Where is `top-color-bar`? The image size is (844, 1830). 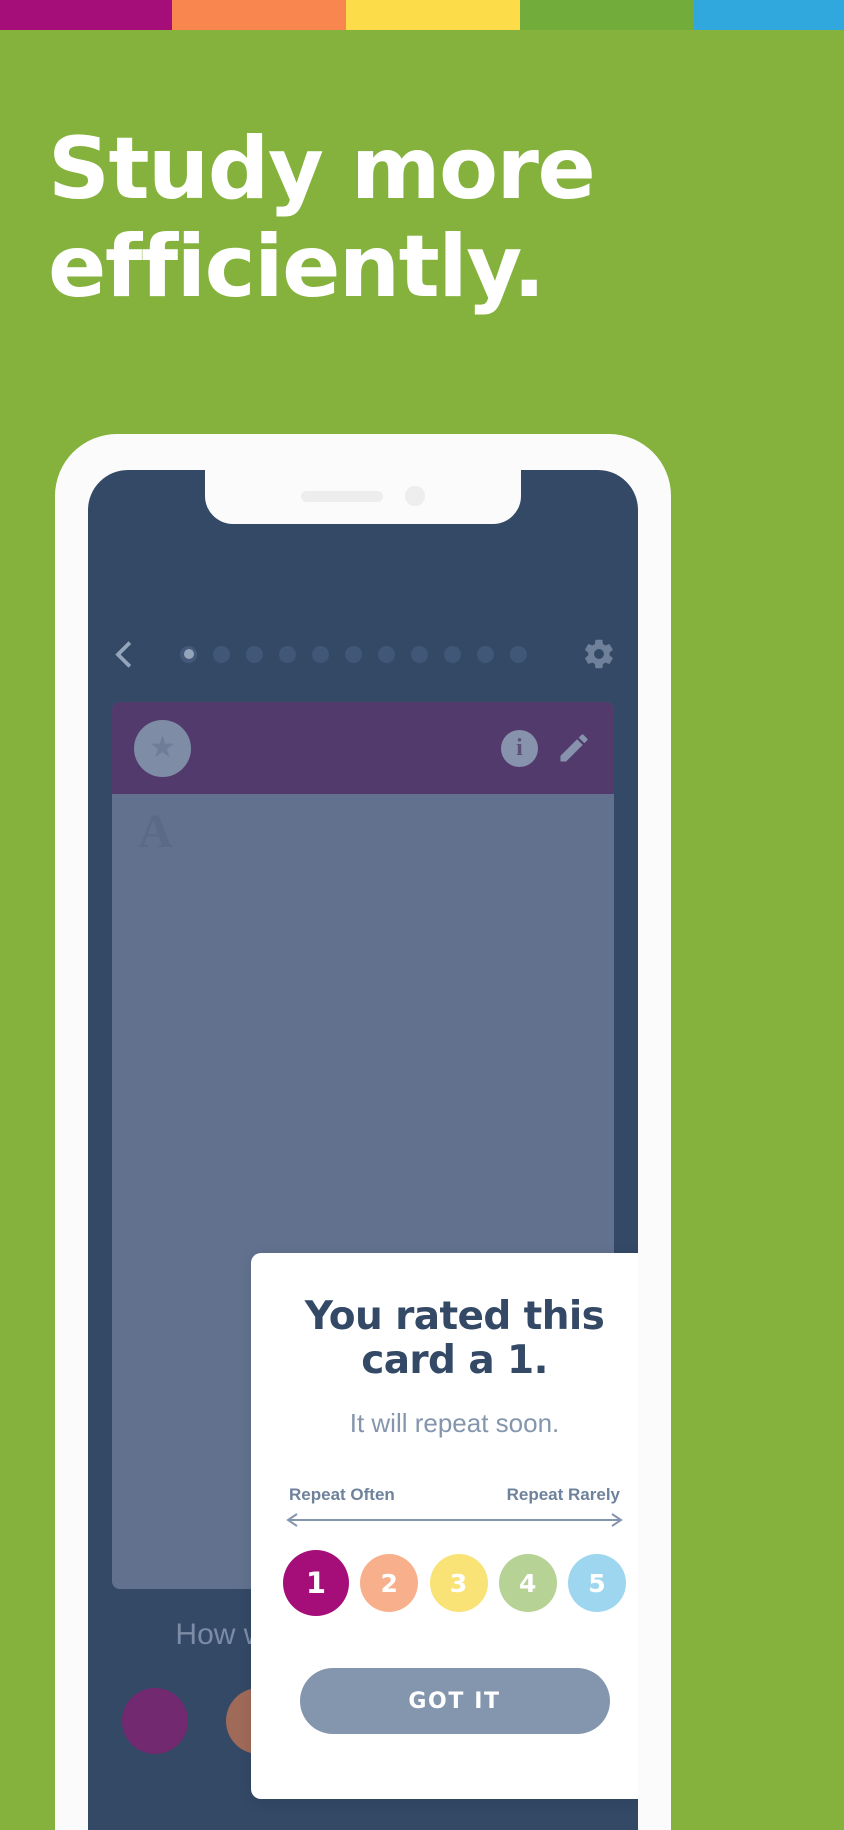
top-color-bar is located at coordinates (422, 15).